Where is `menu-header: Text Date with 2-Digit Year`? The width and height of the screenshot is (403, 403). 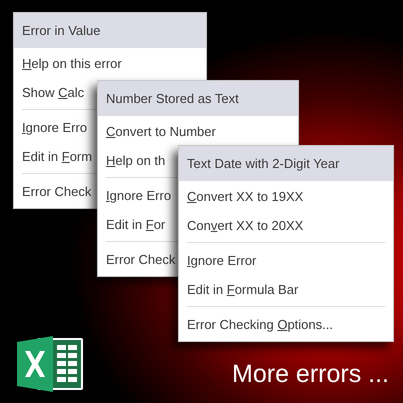 menu-header: Text Date with 2-Digit Year is located at coordinates (286, 163).